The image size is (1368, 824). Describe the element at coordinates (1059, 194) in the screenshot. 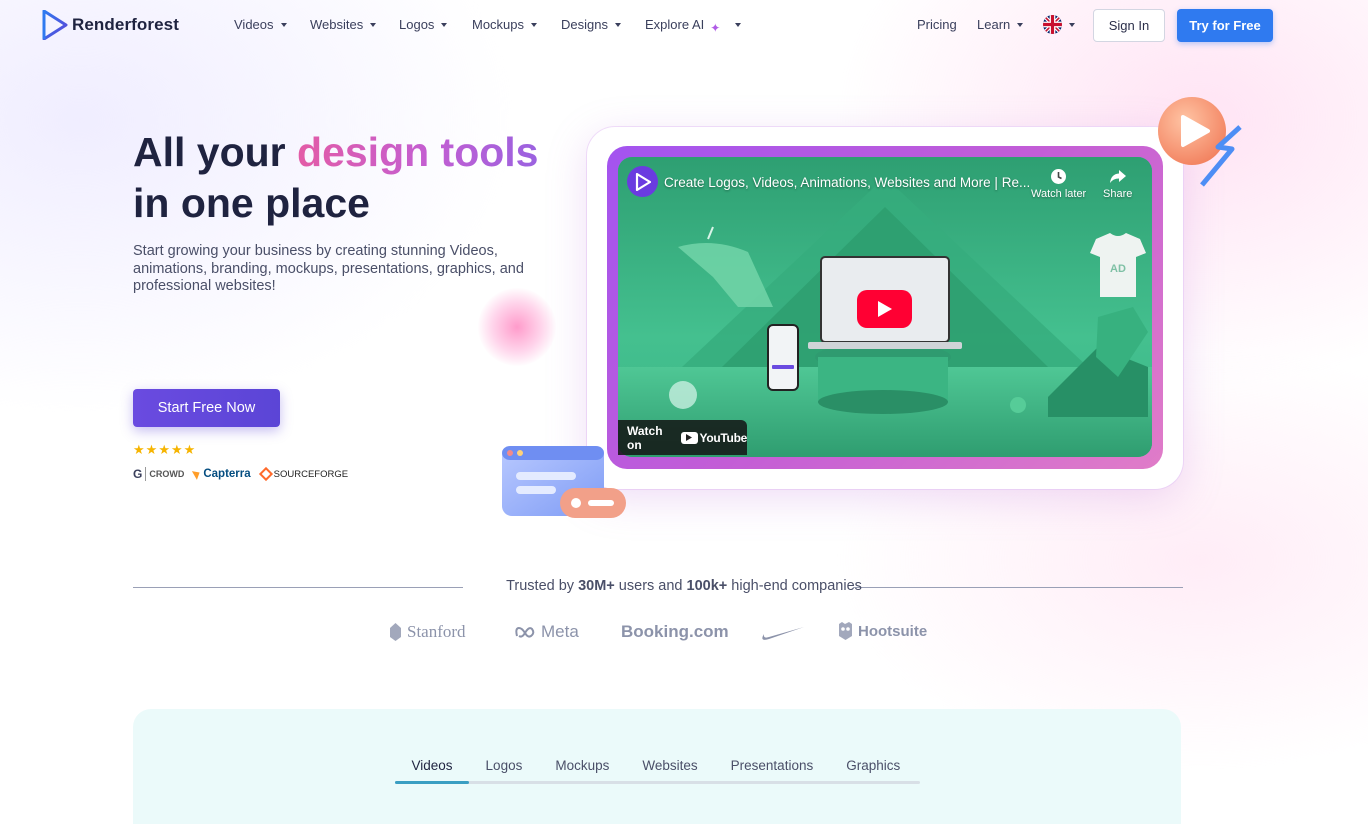

I see `watch-later-label: Watch later` at that location.